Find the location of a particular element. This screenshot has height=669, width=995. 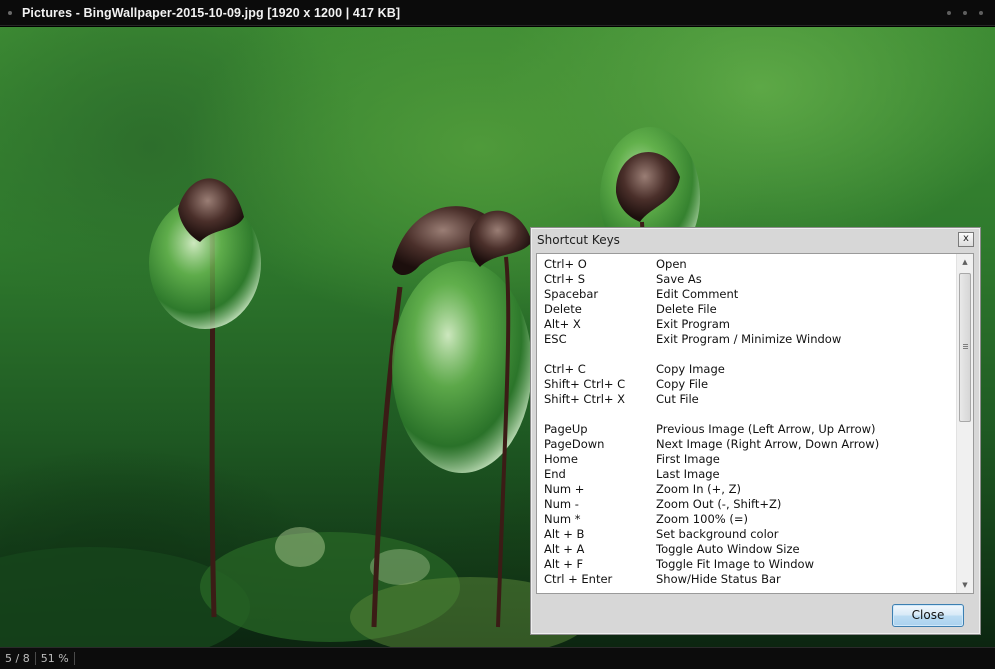

list-item: Num * Zoom 100% (=) is located at coordinates (749, 519).